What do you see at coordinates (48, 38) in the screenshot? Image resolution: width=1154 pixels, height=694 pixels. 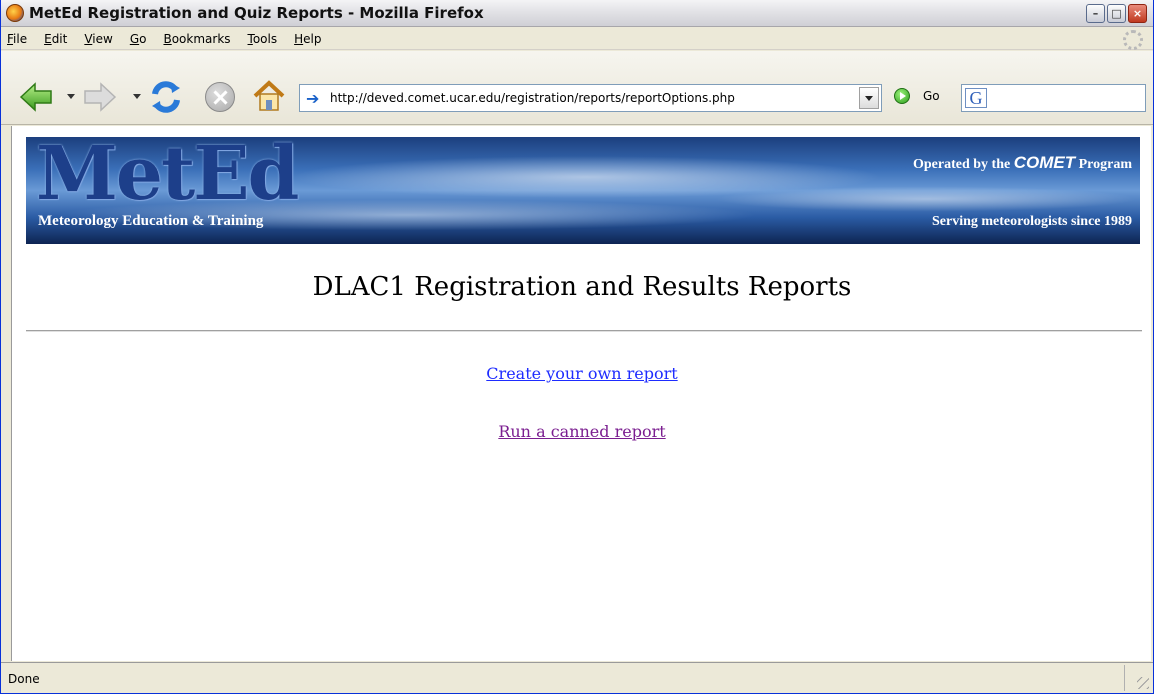 I see `menu-edit-accel: E` at bounding box center [48, 38].